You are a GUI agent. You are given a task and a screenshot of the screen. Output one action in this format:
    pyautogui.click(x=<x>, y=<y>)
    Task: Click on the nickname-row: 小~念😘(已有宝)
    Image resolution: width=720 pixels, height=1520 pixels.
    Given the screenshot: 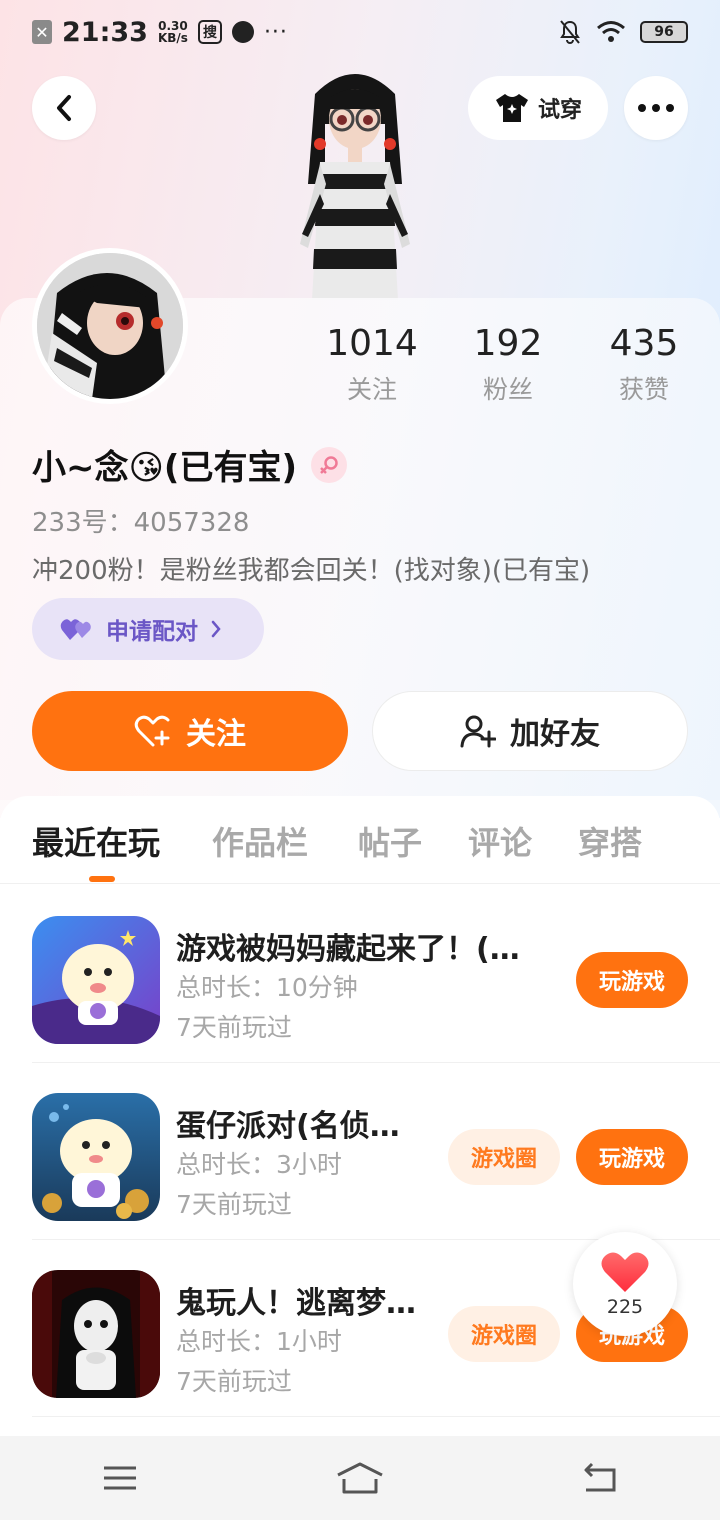 What is the action you would take?
    pyautogui.click(x=190, y=464)
    